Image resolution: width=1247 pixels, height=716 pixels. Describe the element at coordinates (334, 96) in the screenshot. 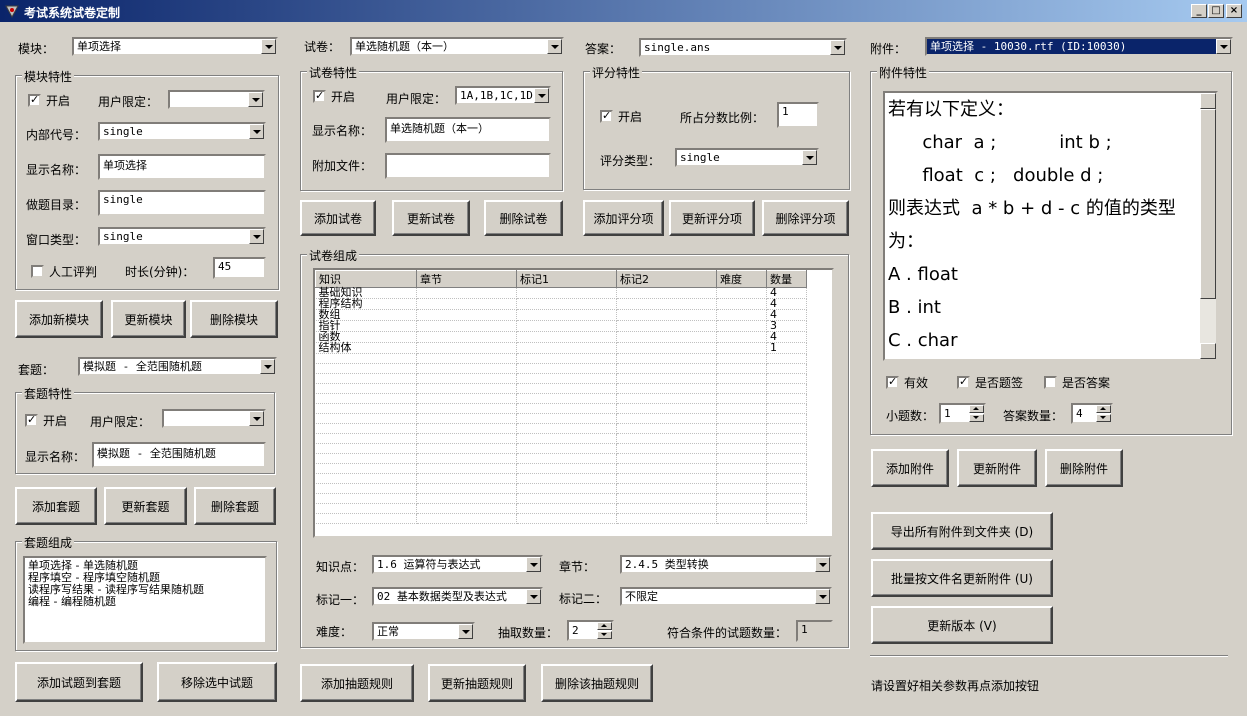

I see `paper-enable-checkbox: 开启` at that location.